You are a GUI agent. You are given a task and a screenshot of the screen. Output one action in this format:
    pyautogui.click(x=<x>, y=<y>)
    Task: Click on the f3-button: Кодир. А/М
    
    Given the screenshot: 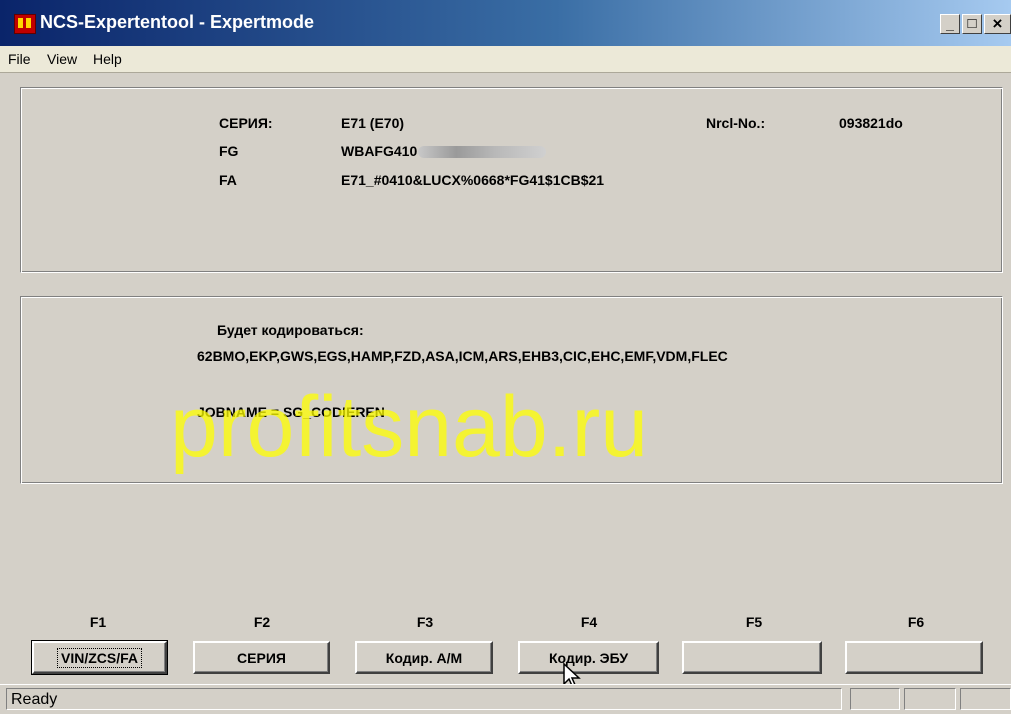 What is the action you would take?
    pyautogui.click(x=424, y=657)
    